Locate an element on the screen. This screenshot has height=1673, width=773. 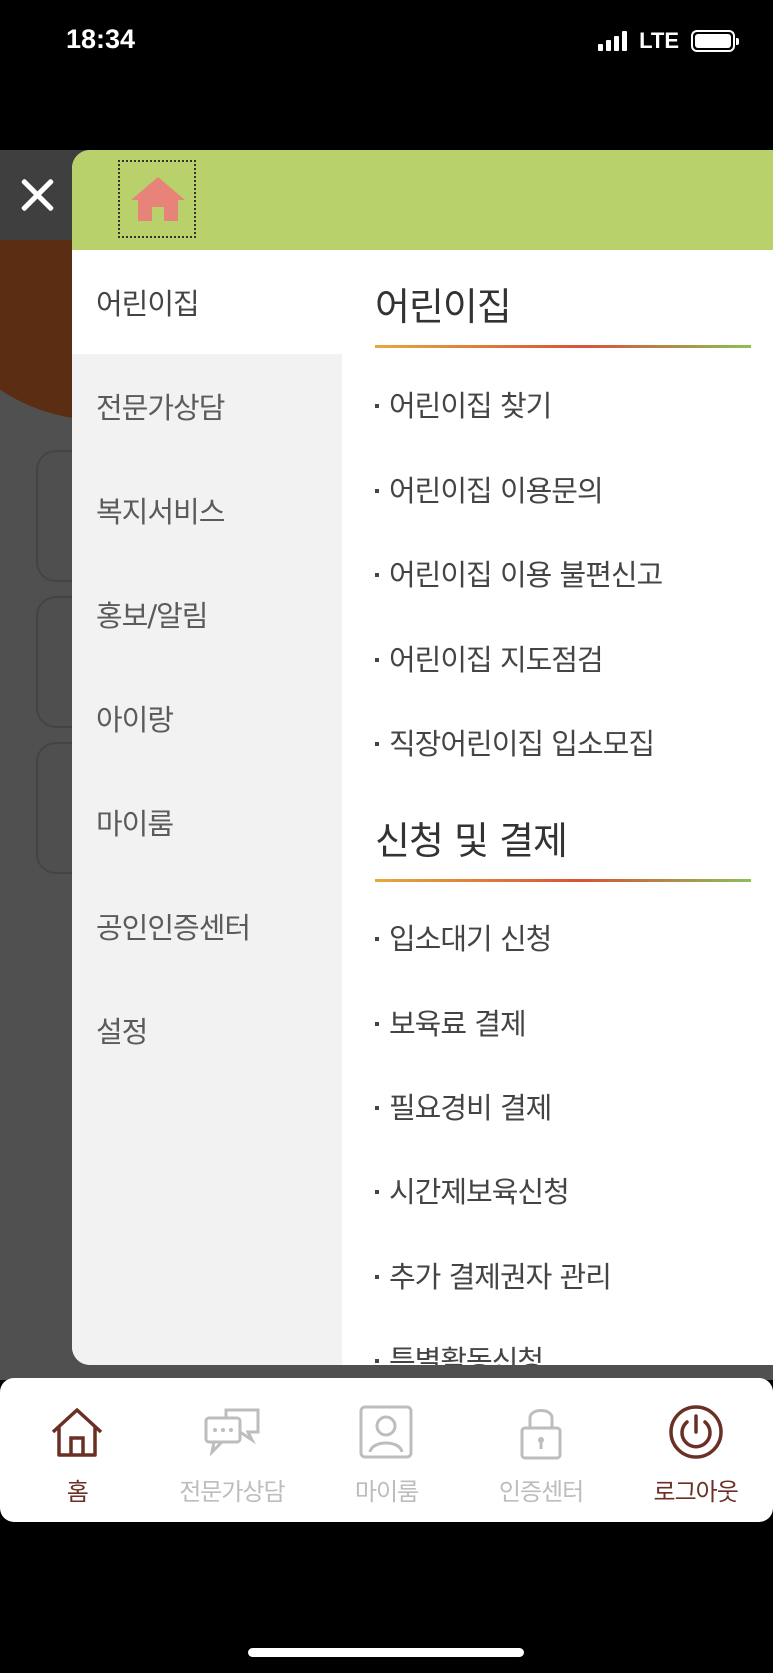
signal-icon is located at coordinates (613, 41).